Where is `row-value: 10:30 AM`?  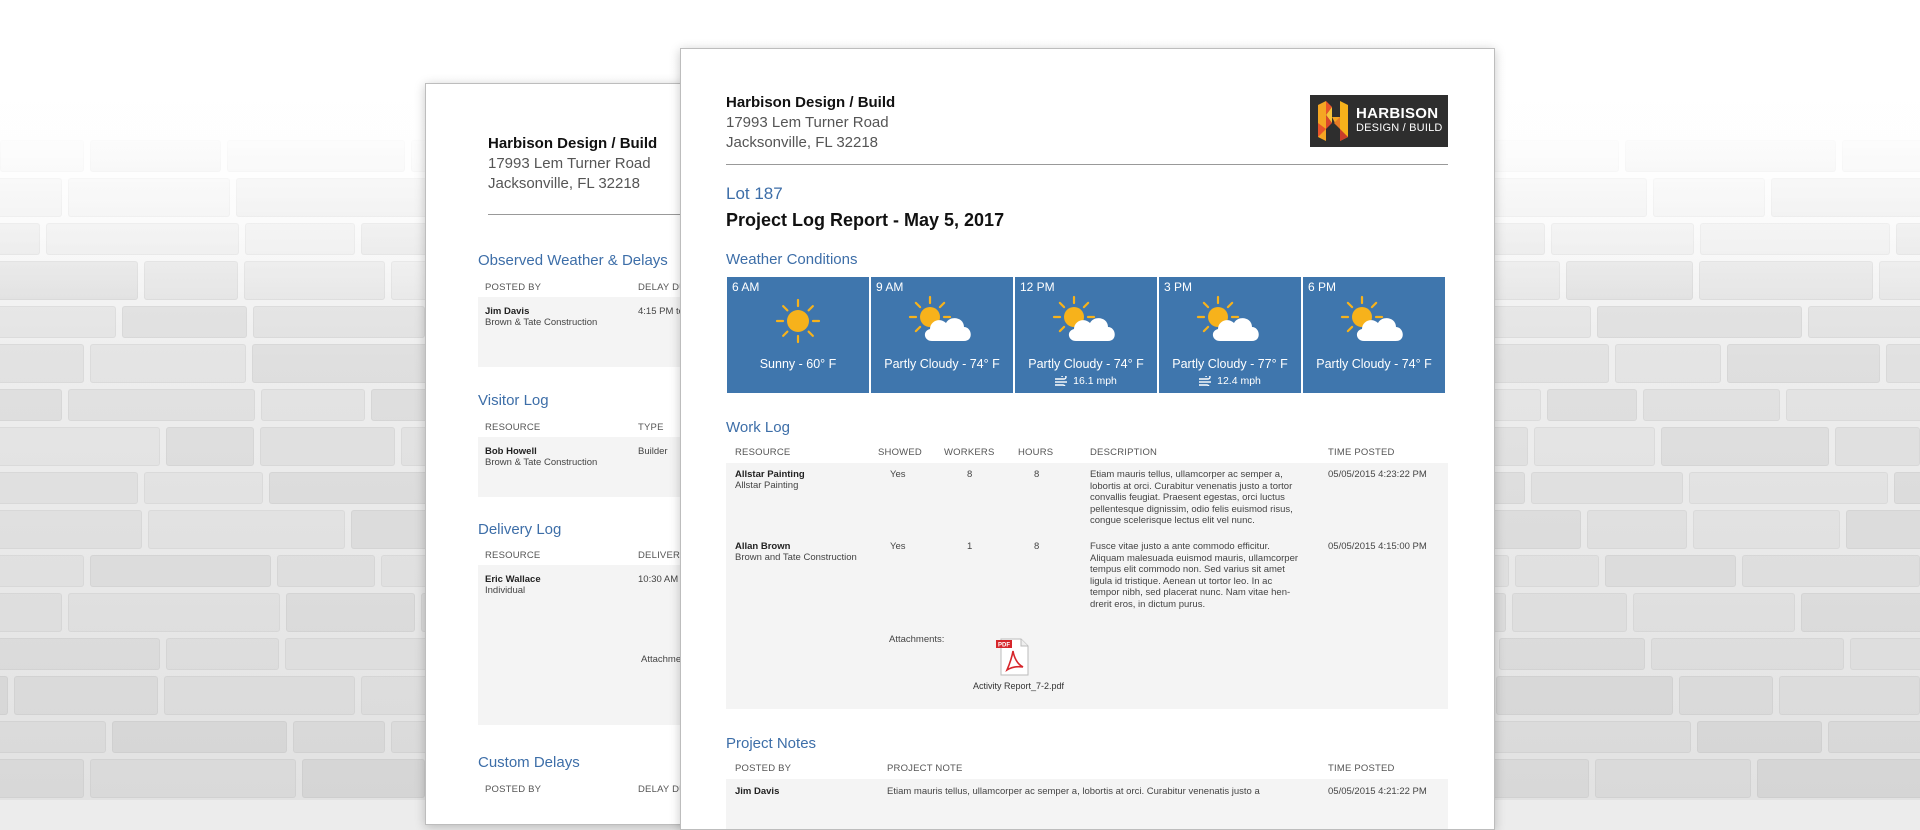 row-value: 10:30 AM is located at coordinates (658, 579).